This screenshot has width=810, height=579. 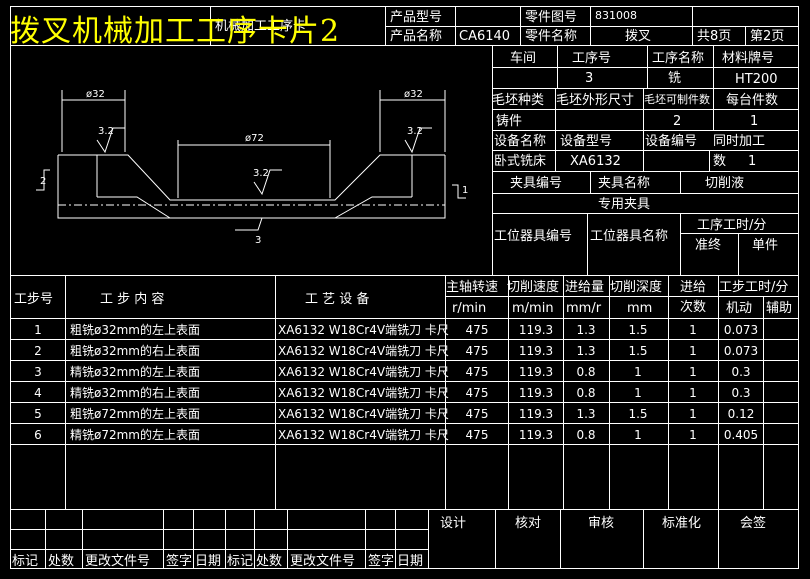 I want to click on workshop-label: 车间, so click(x=523, y=58).